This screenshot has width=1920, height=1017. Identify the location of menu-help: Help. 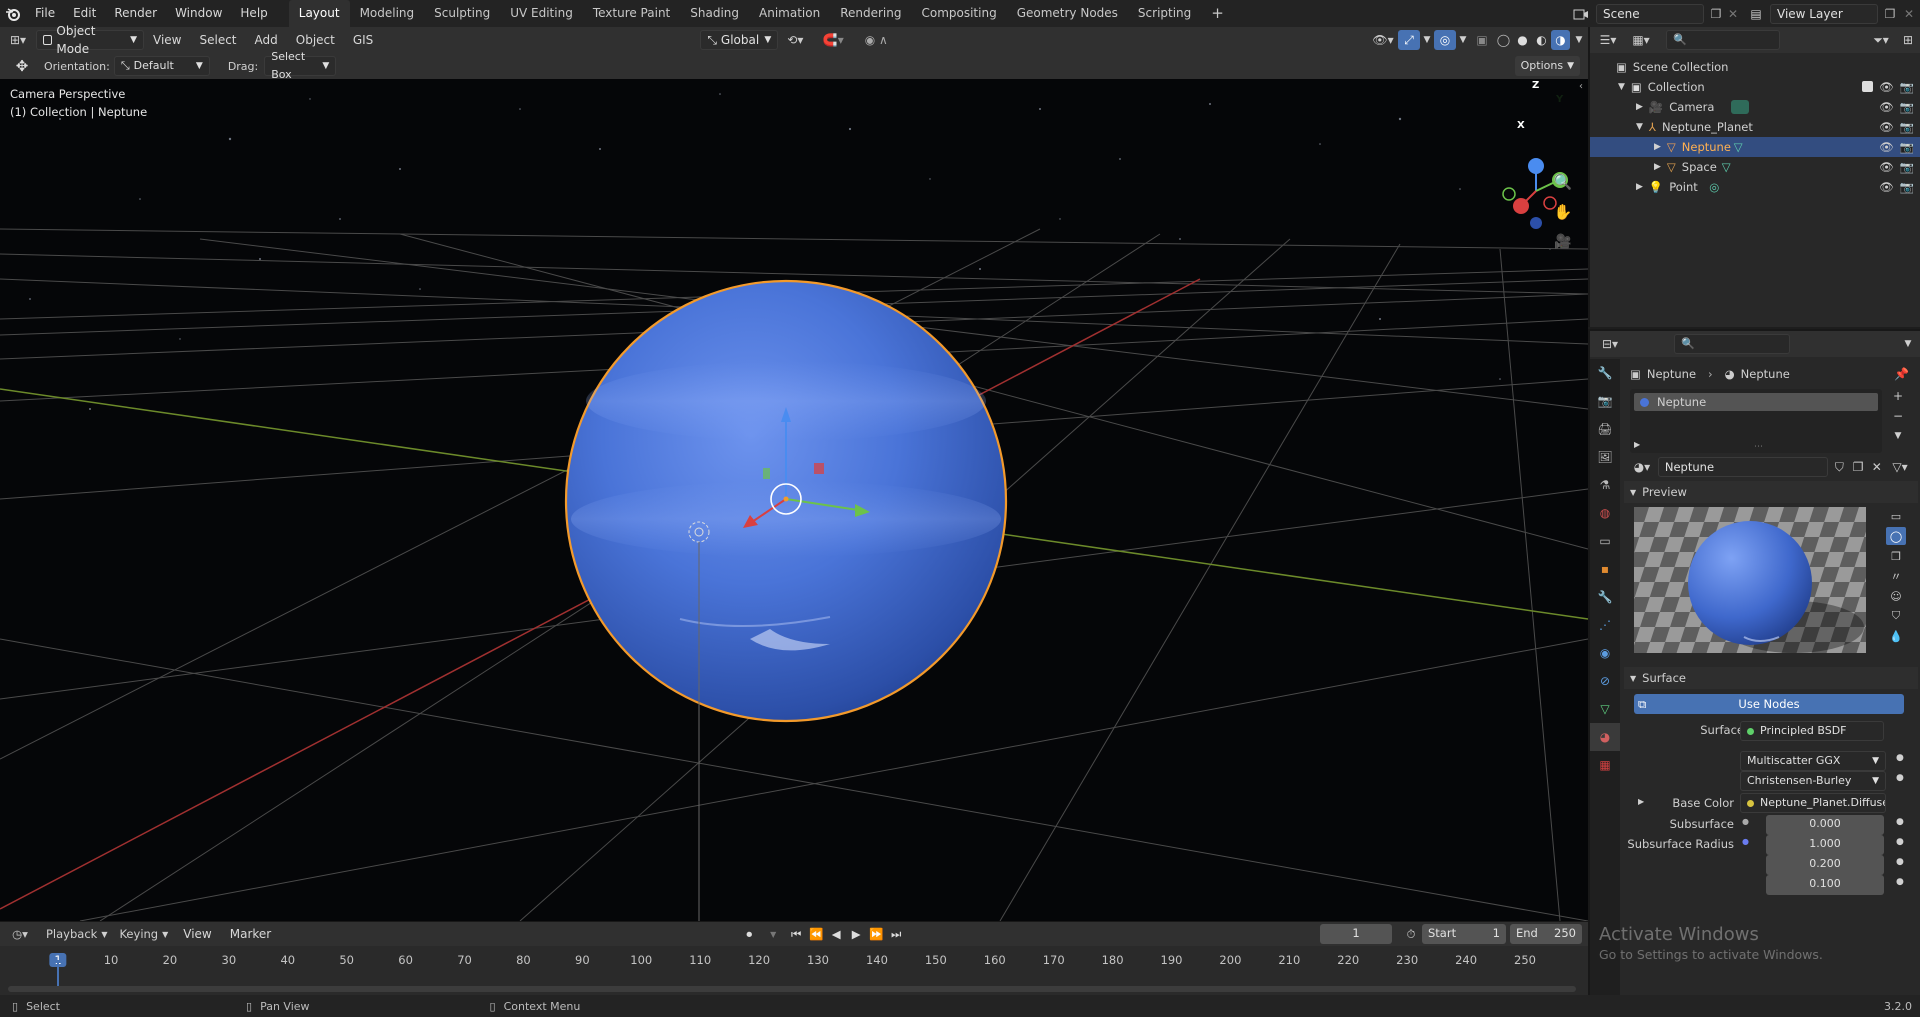
(253, 13).